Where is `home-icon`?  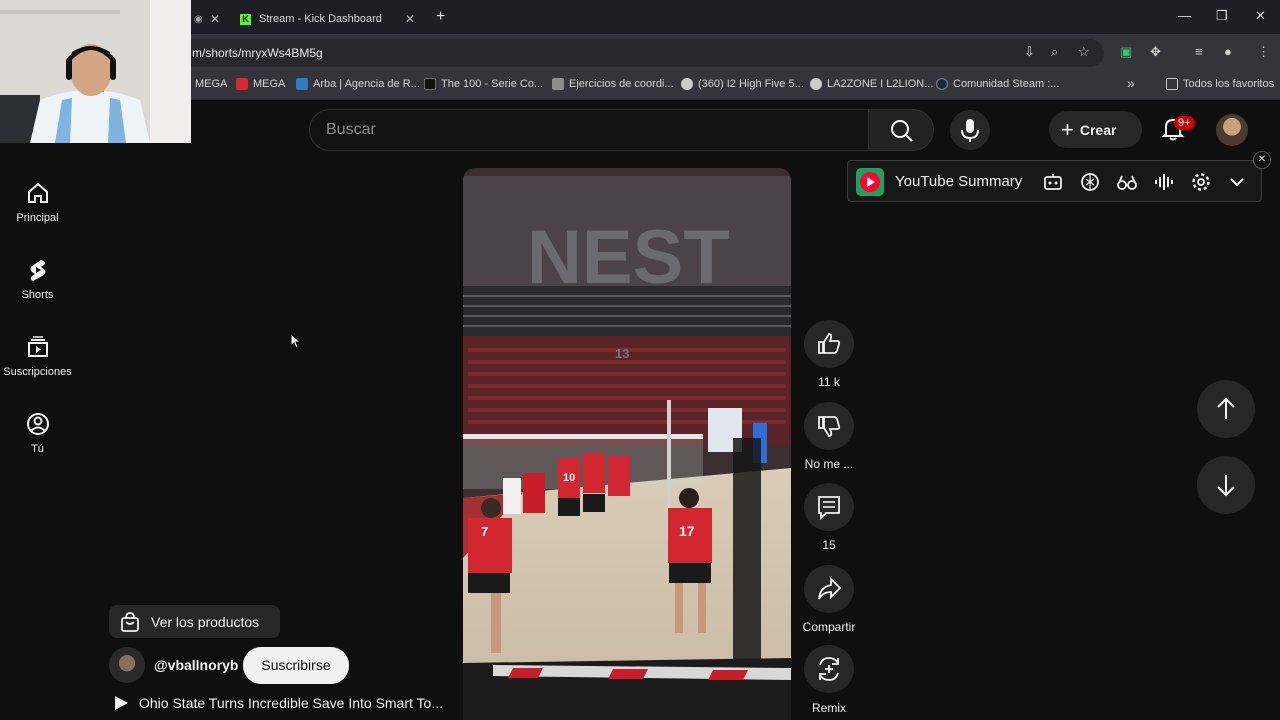 home-icon is located at coordinates (37, 192).